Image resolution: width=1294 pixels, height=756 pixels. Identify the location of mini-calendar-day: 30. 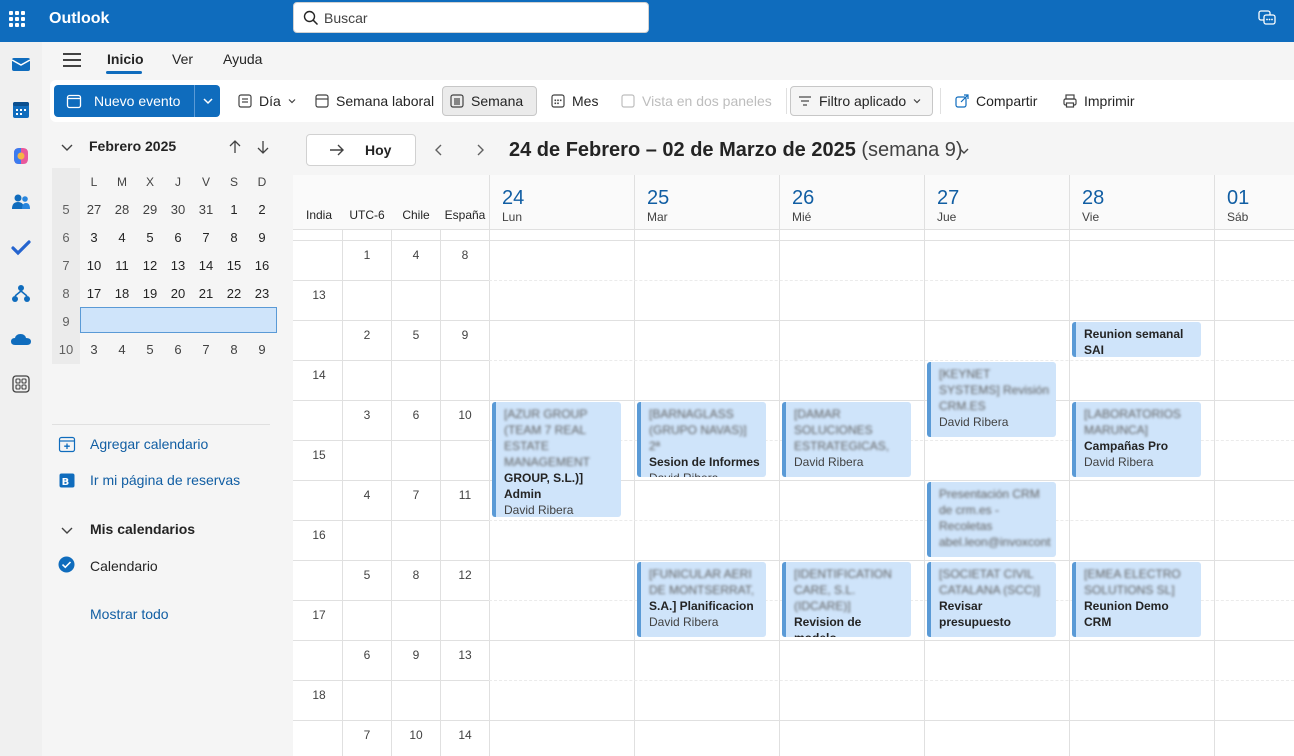
(178, 210).